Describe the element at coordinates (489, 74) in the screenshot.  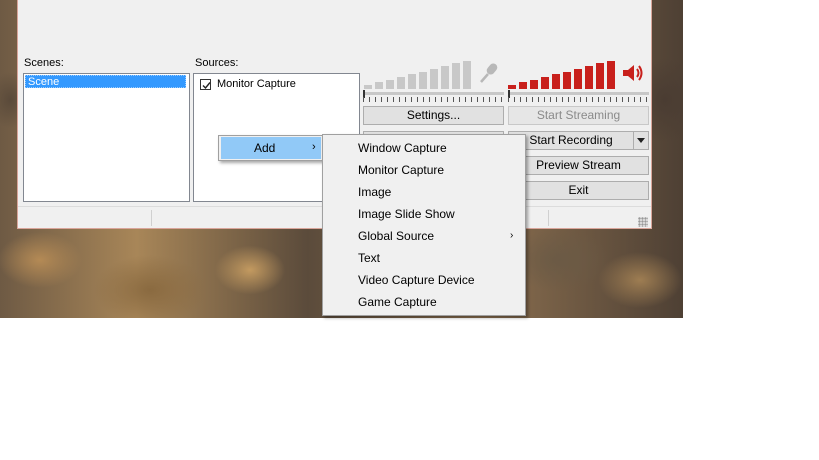
I see `microphone-icon` at that location.